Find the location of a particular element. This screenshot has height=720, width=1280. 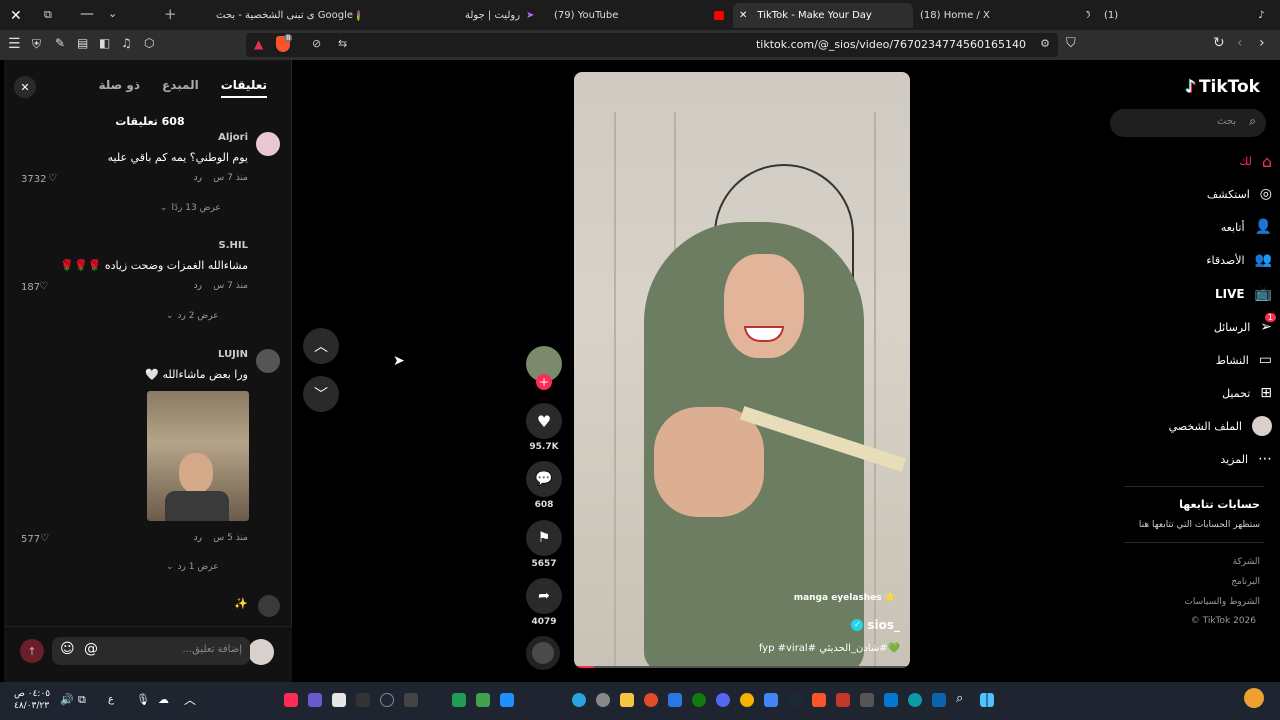

like-button: ♥ 95.7K is located at coordinates (544, 427).